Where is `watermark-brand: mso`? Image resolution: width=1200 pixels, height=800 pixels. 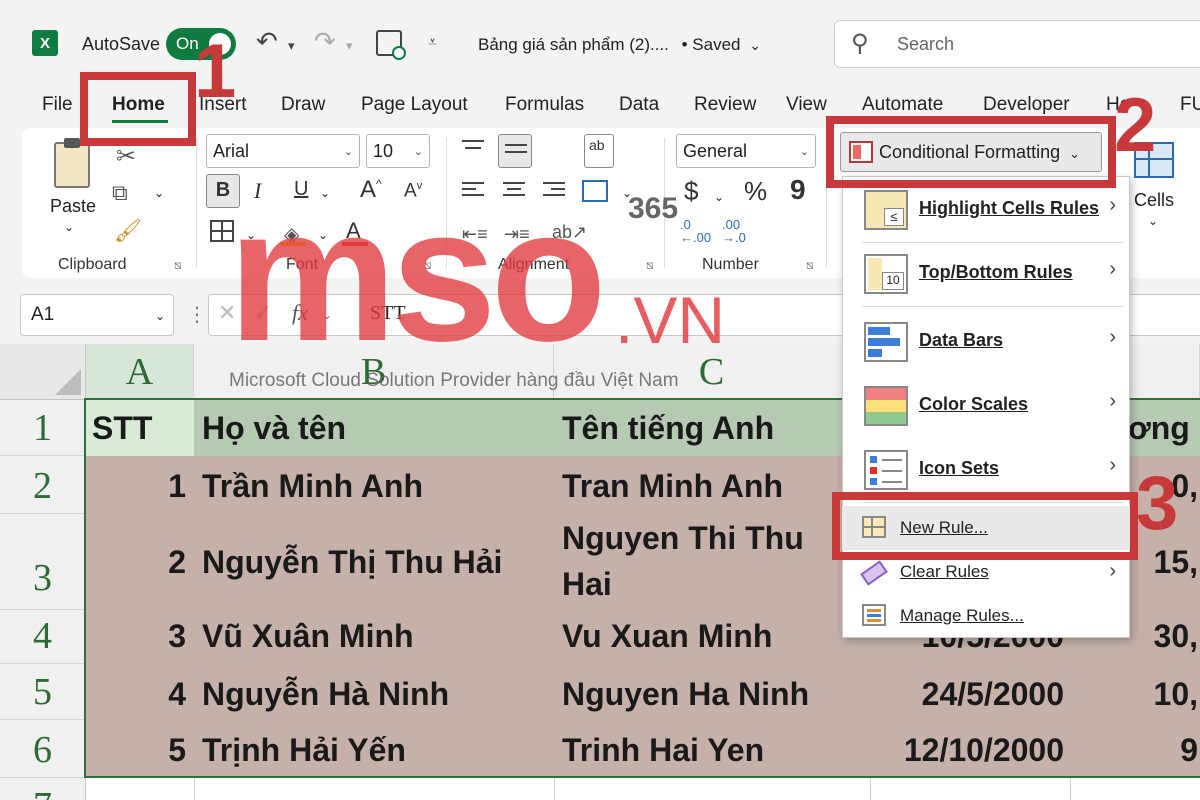 watermark-brand: mso is located at coordinates (417, 275).